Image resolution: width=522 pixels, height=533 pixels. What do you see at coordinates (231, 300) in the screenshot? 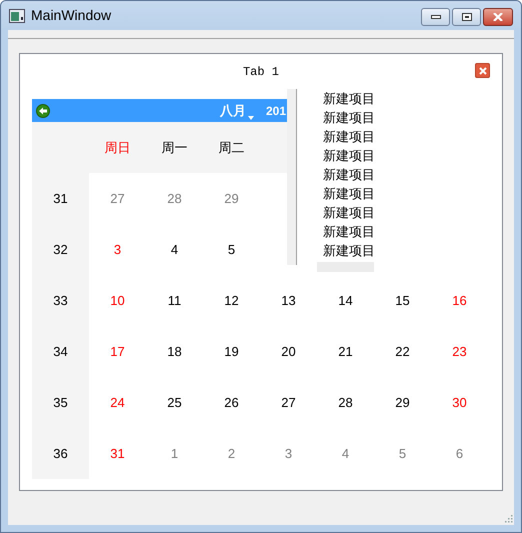
I see `day-cell: 12` at bounding box center [231, 300].